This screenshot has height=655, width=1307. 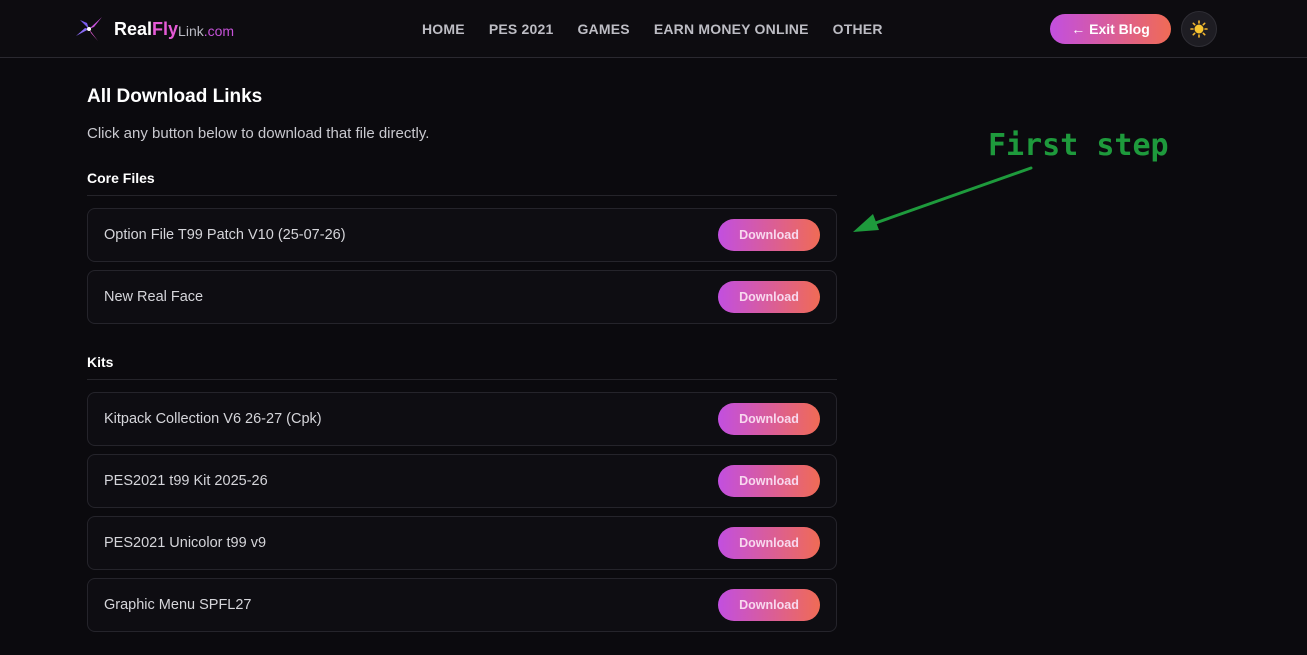 What do you see at coordinates (462, 297) in the screenshot?
I see `list-item: New Real Face Download` at bounding box center [462, 297].